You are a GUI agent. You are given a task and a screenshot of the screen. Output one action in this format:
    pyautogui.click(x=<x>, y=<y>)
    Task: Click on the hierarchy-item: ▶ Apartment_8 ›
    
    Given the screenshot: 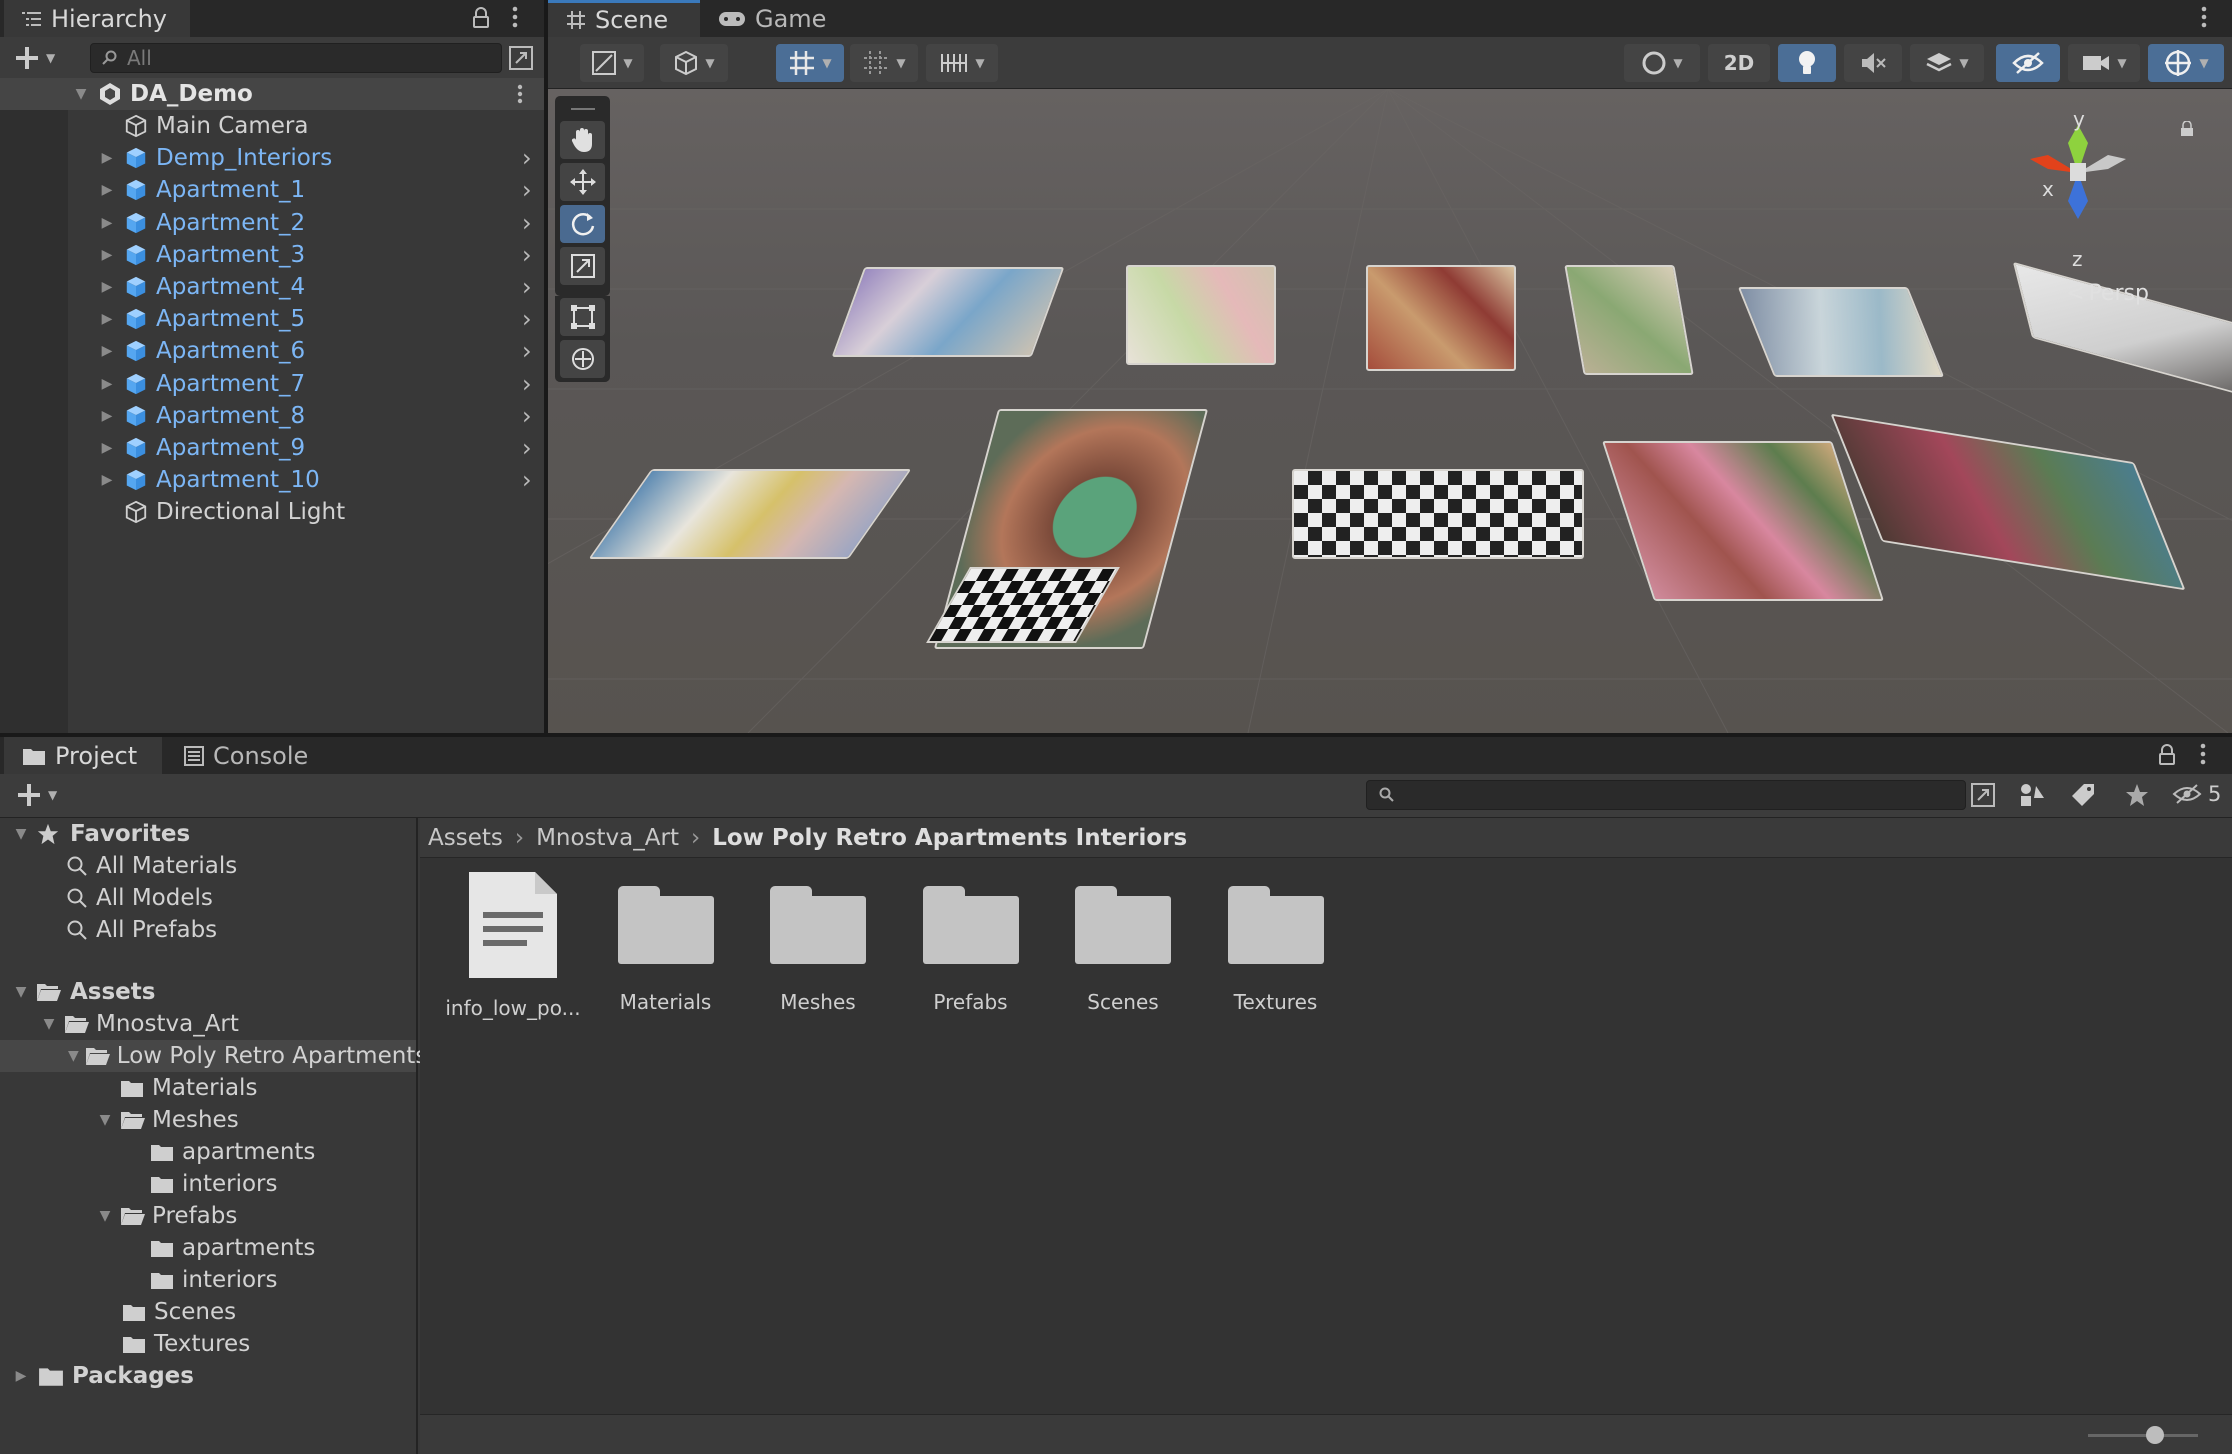 What is the action you would take?
    pyautogui.click(x=272, y=416)
    